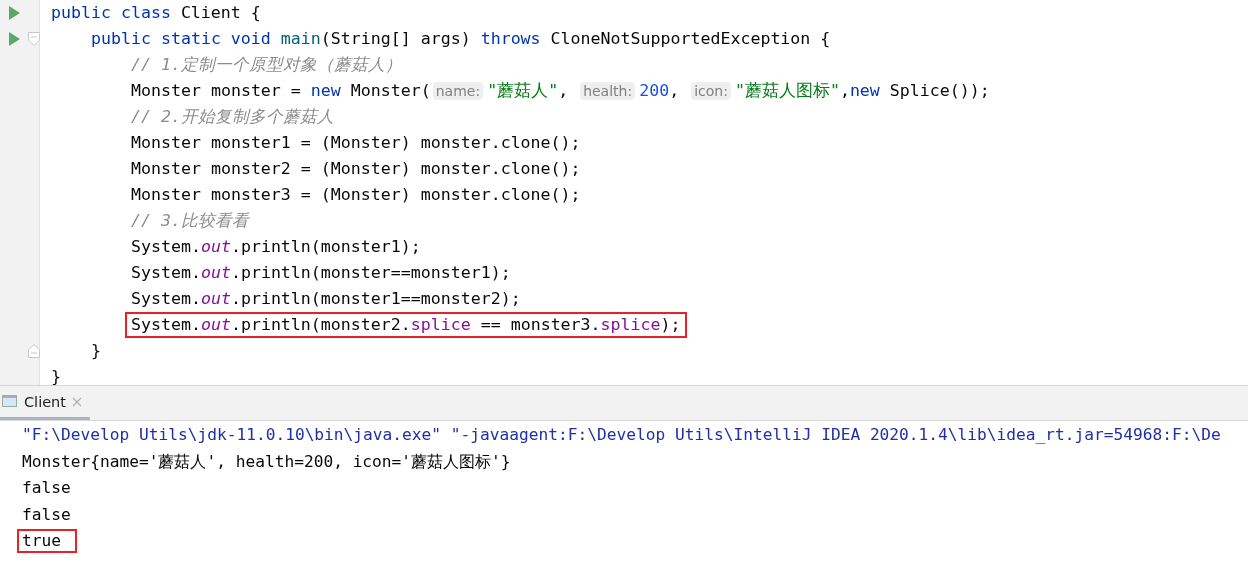 This screenshot has height=574, width=1248. I want to click on code-text: Monster(, so click(390, 90).